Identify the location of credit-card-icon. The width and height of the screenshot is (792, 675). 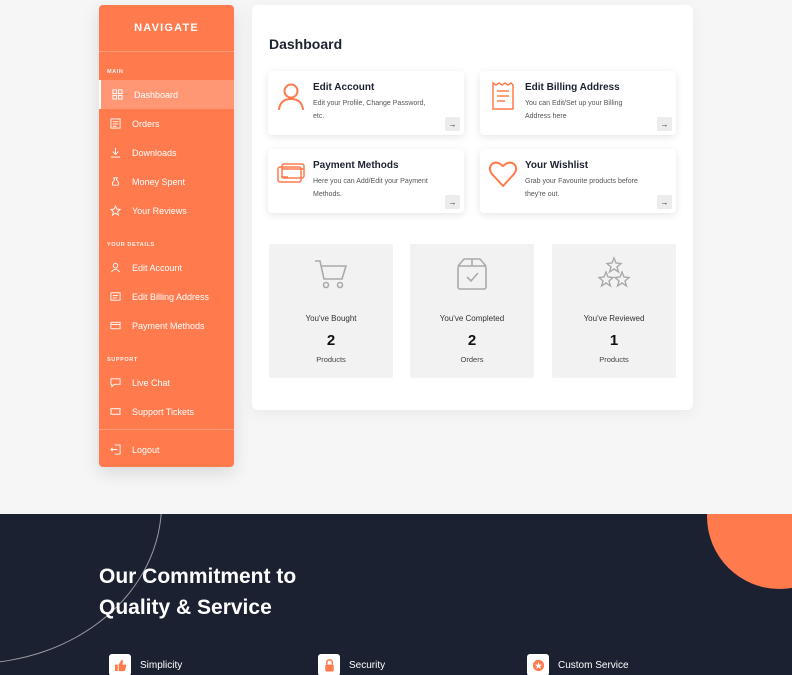
(291, 174).